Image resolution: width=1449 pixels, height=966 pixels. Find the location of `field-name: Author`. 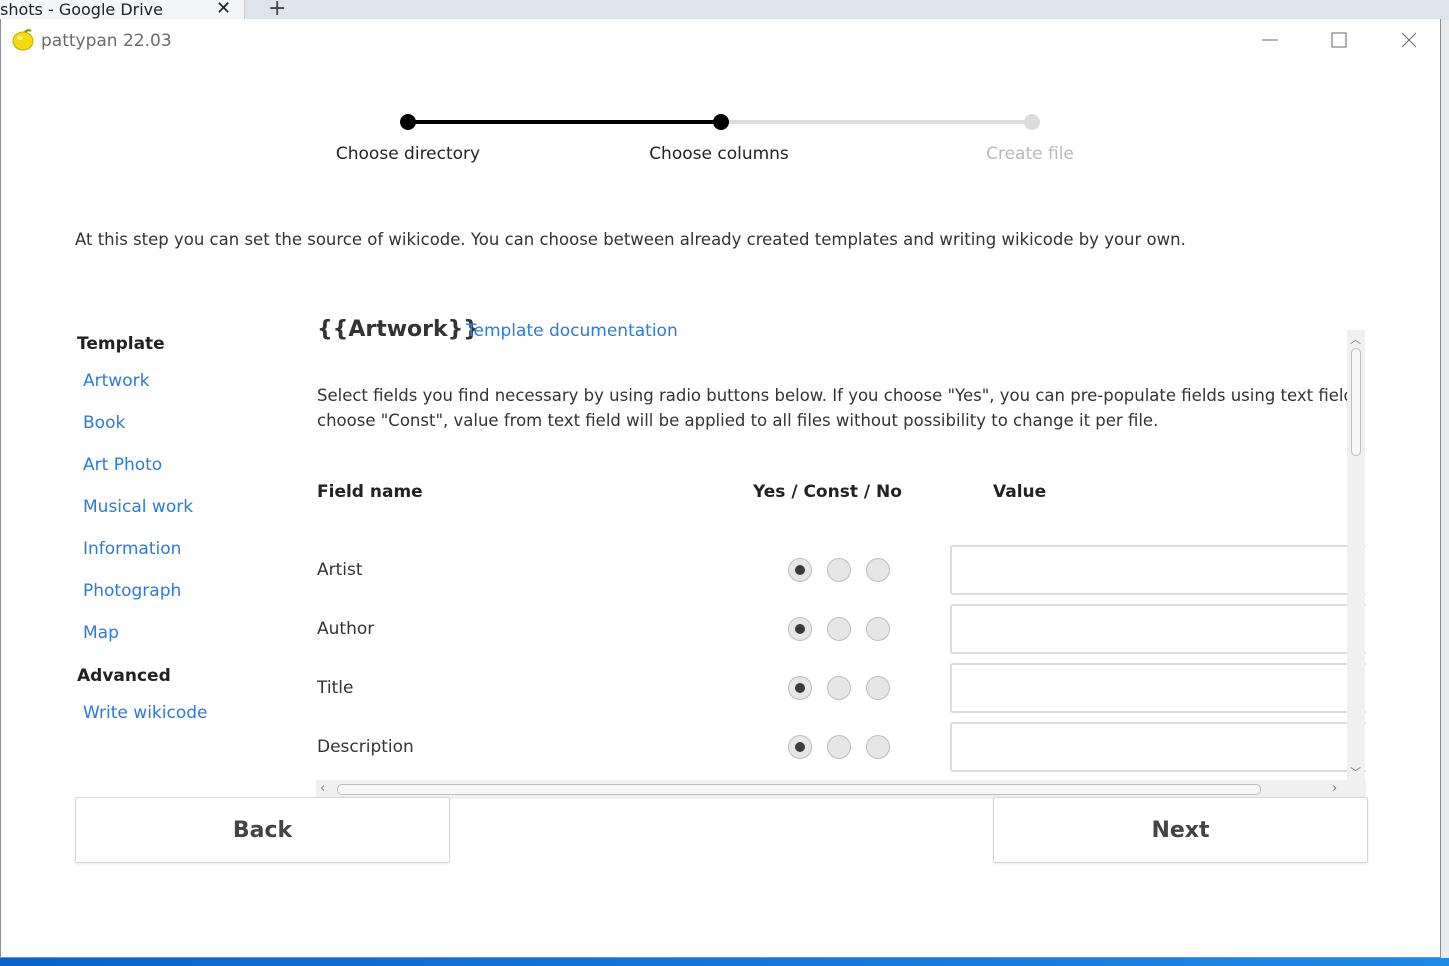

field-name: Author is located at coordinates (346, 629).